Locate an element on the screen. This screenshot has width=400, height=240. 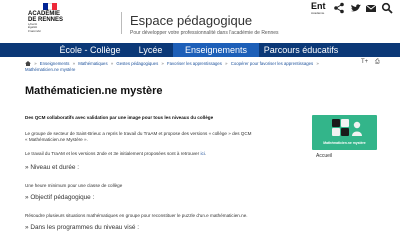
breadcrumb-enseignements: Enseignements is located at coordinates (55, 63).